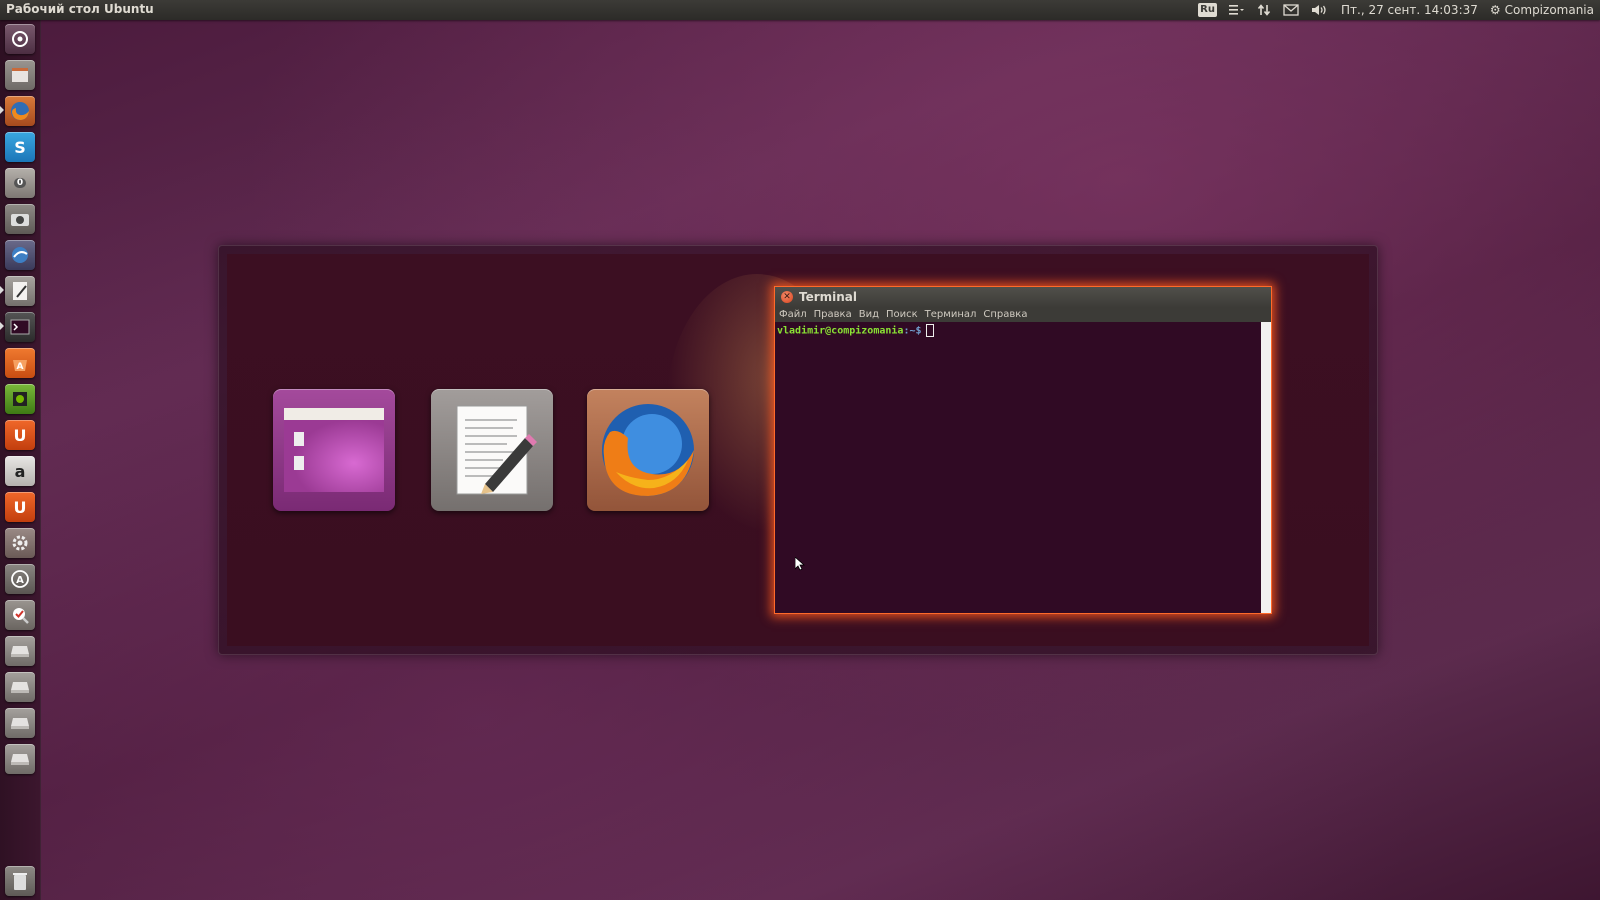 The image size is (1600, 900). Describe the element at coordinates (869, 314) in the screenshot. I see `menu-item-view: Вид` at that location.